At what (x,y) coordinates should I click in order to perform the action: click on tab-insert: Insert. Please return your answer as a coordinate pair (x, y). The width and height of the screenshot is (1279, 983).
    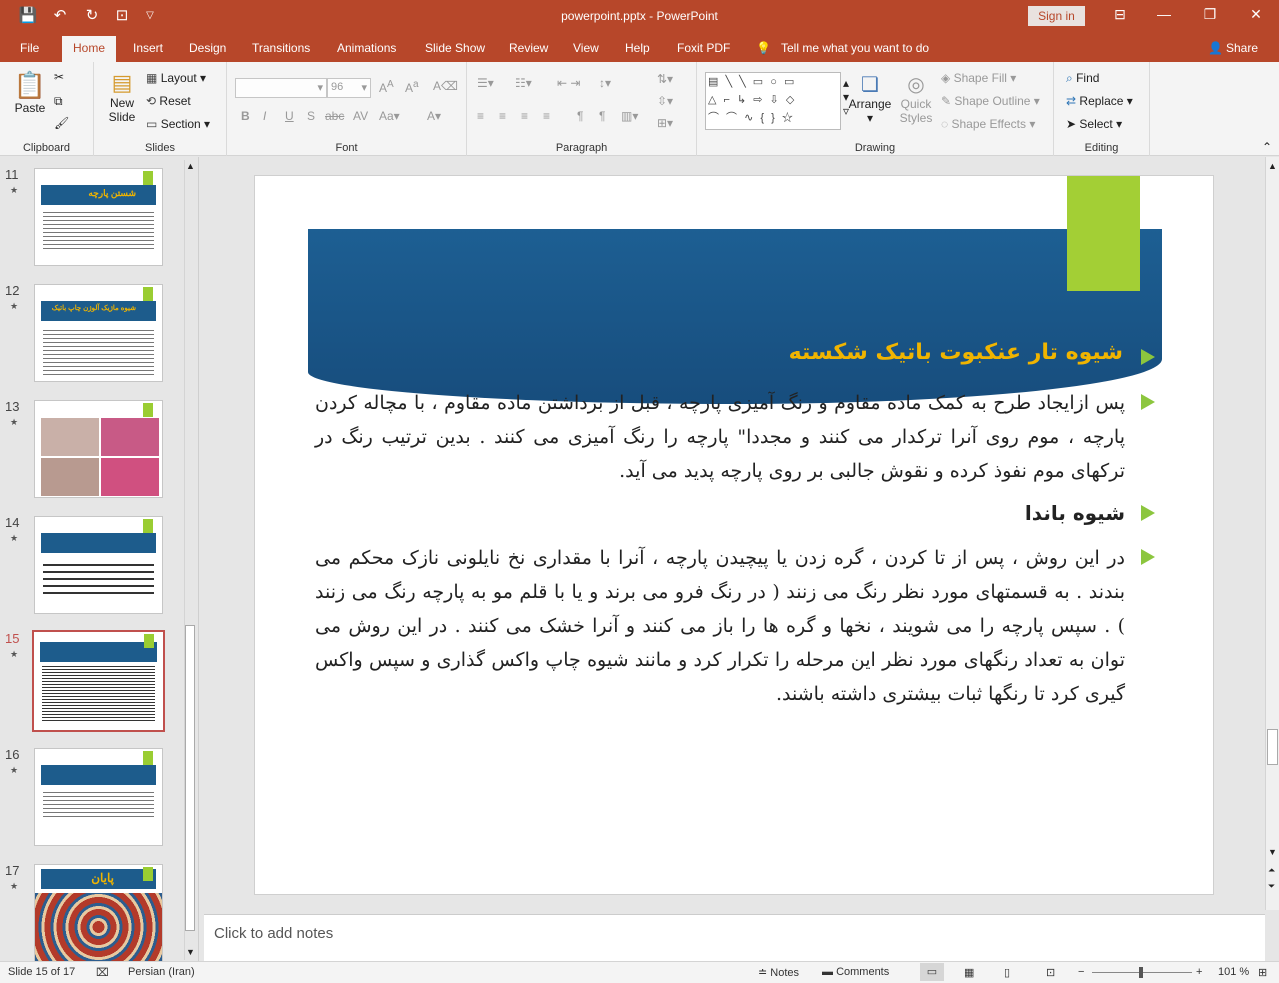
    Looking at the image, I should click on (148, 48).